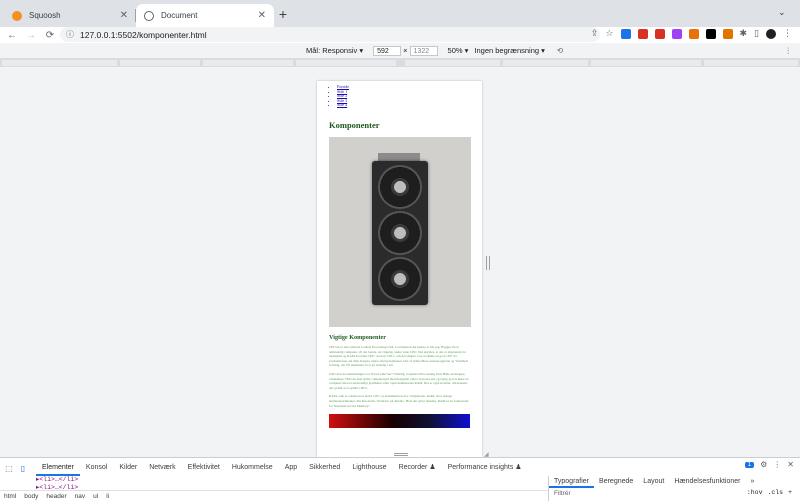 This screenshot has height=501, width=800. I want to click on tab-squoosh: Squoosh ✕, so click(70, 15).